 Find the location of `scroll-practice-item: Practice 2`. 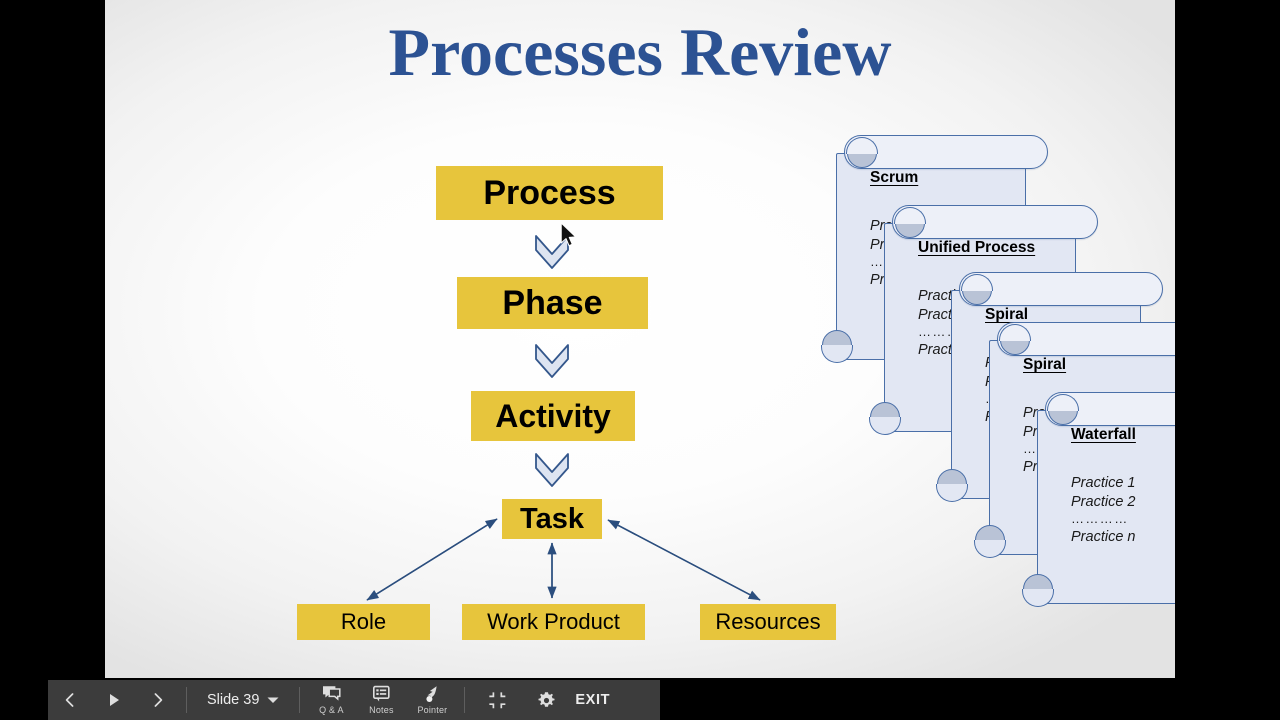

scroll-practice-item: Practice 2 is located at coordinates (1103, 501).